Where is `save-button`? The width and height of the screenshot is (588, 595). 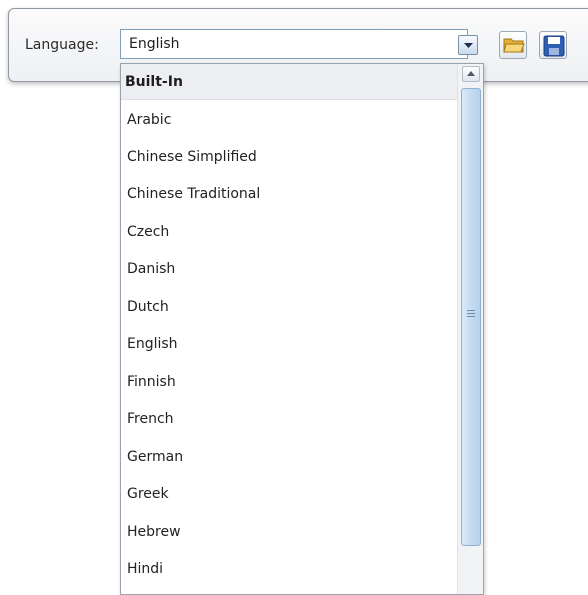 save-button is located at coordinates (553, 45).